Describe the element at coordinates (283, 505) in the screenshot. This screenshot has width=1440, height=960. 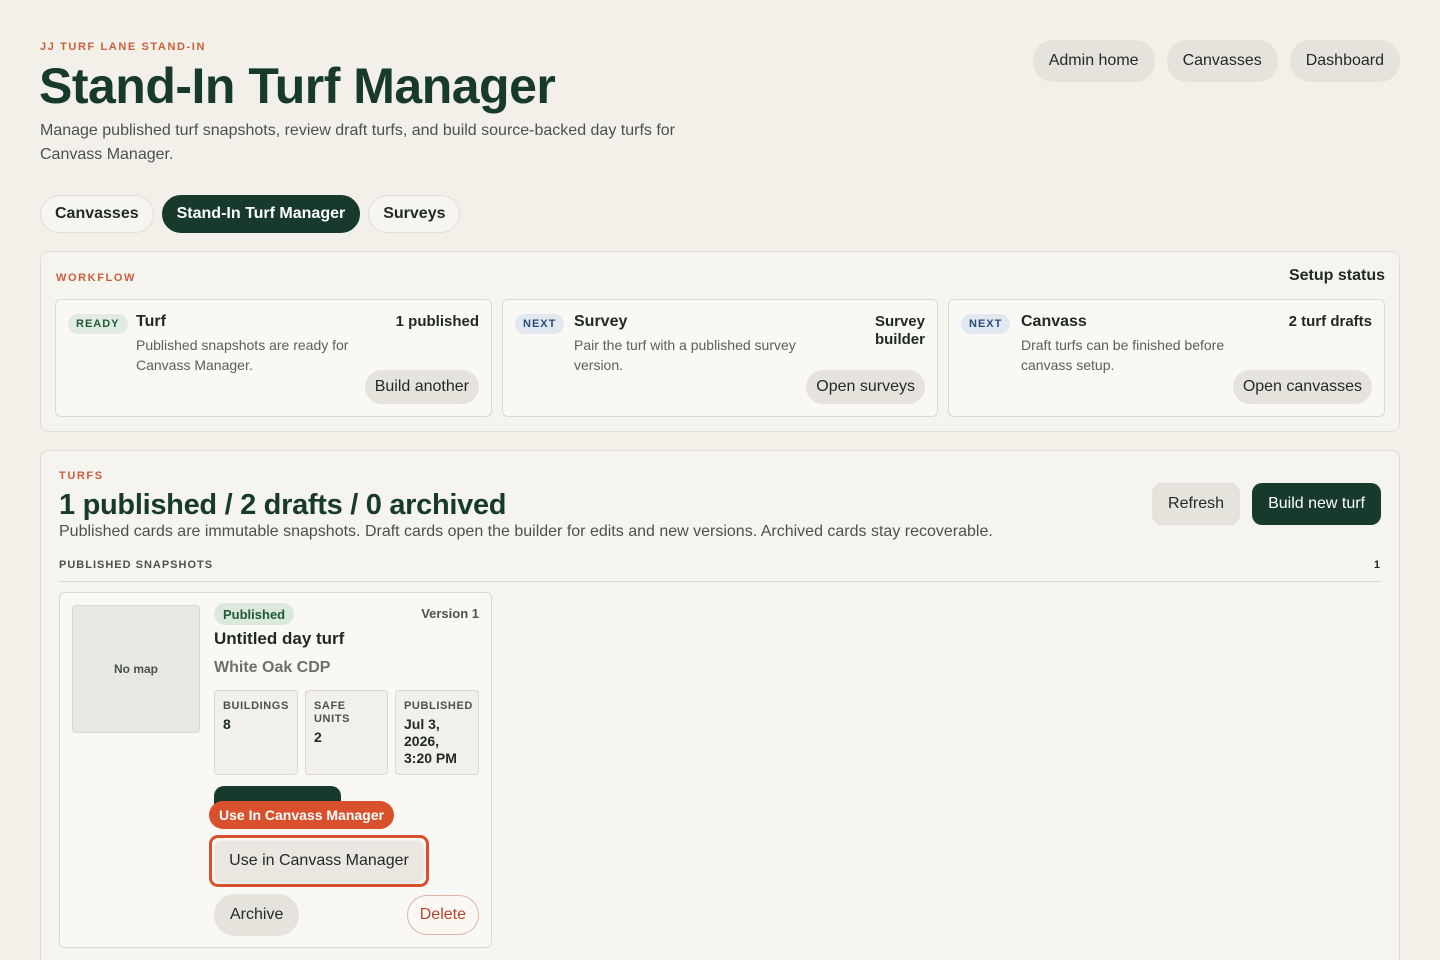
I see `turfs-heading: 1 published / 2 drafts / 0 archived` at that location.